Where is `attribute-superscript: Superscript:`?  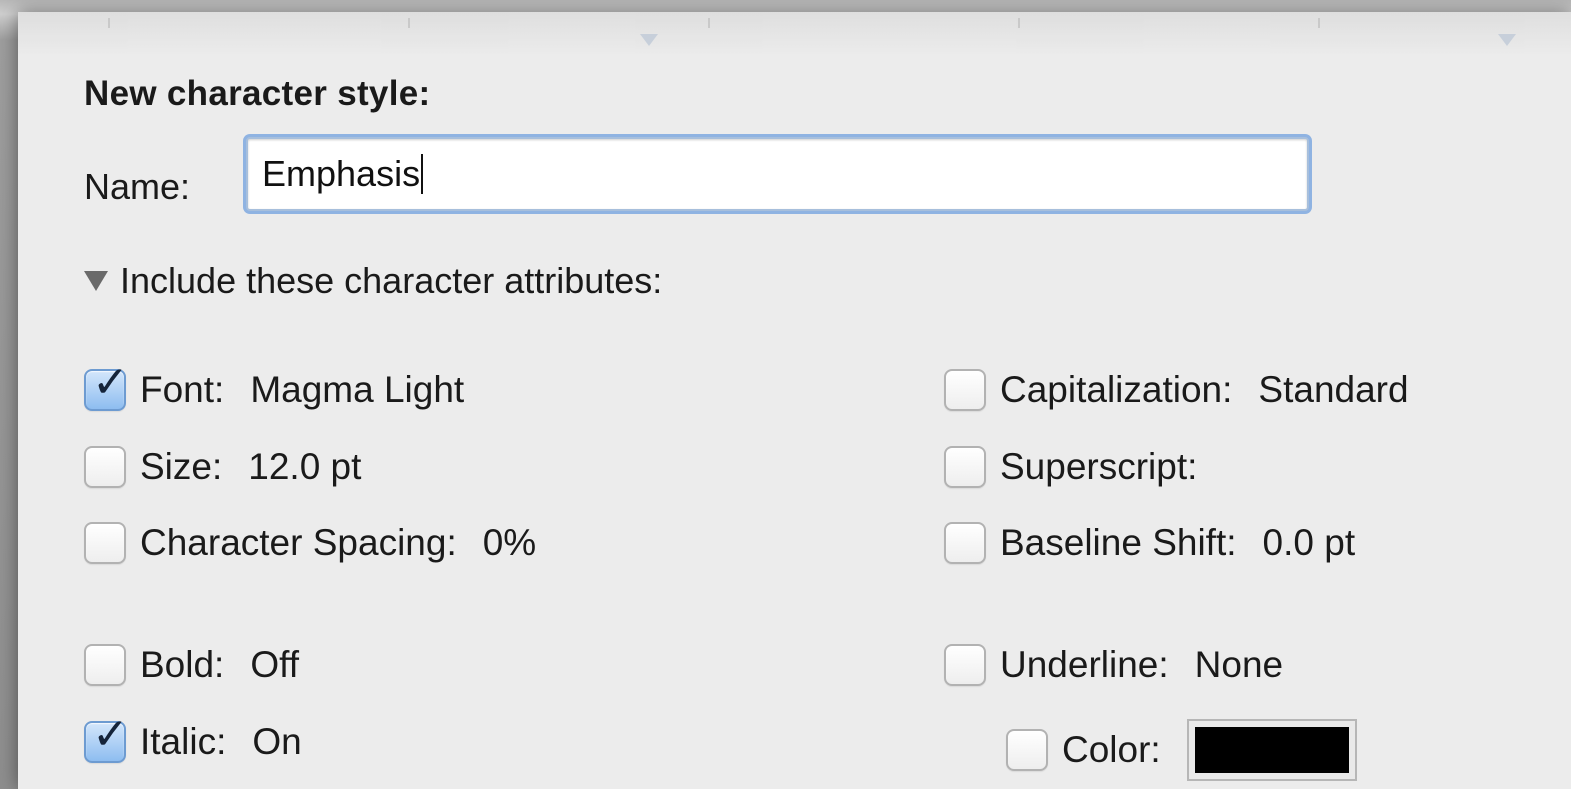
attribute-superscript: Superscript: is located at coordinates (1083, 467).